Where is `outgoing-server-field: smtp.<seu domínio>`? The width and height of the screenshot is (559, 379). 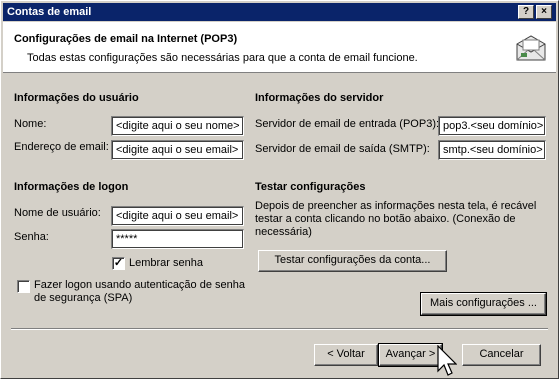 outgoing-server-field: smtp.<seu domínio> is located at coordinates (492, 150).